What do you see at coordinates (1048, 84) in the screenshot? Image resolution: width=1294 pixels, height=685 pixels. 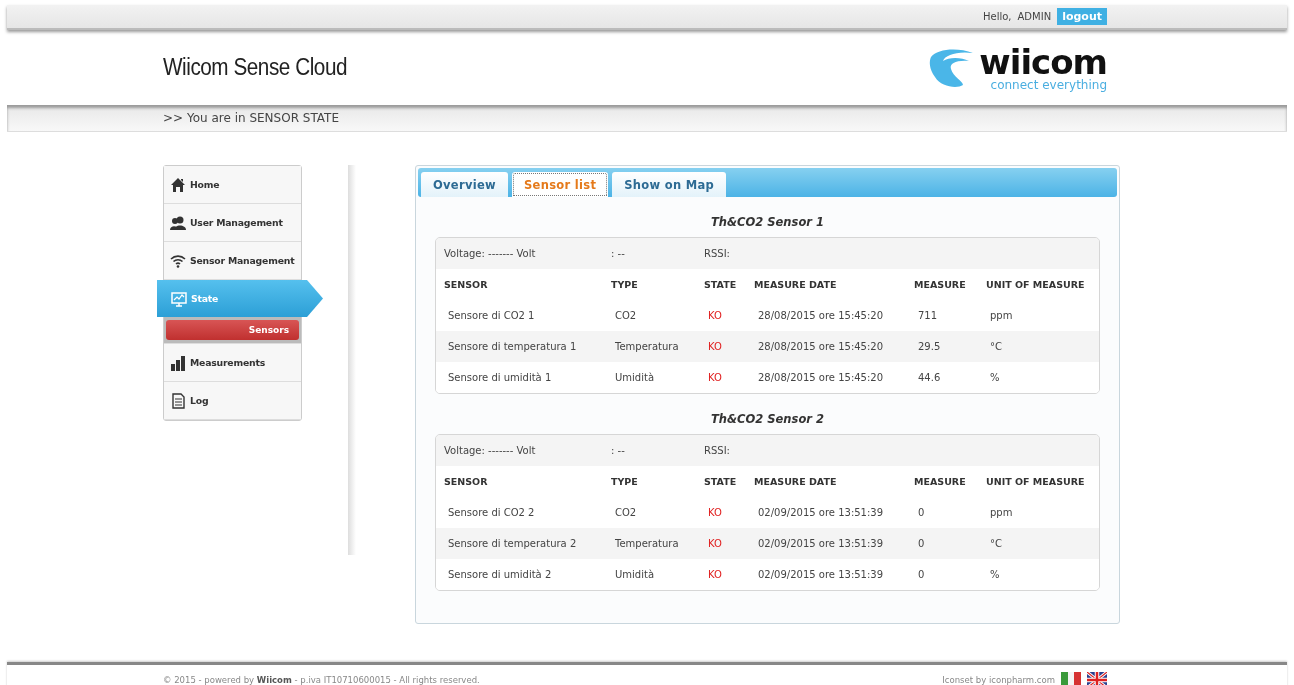 I see `logo-tagline: connect everything` at bounding box center [1048, 84].